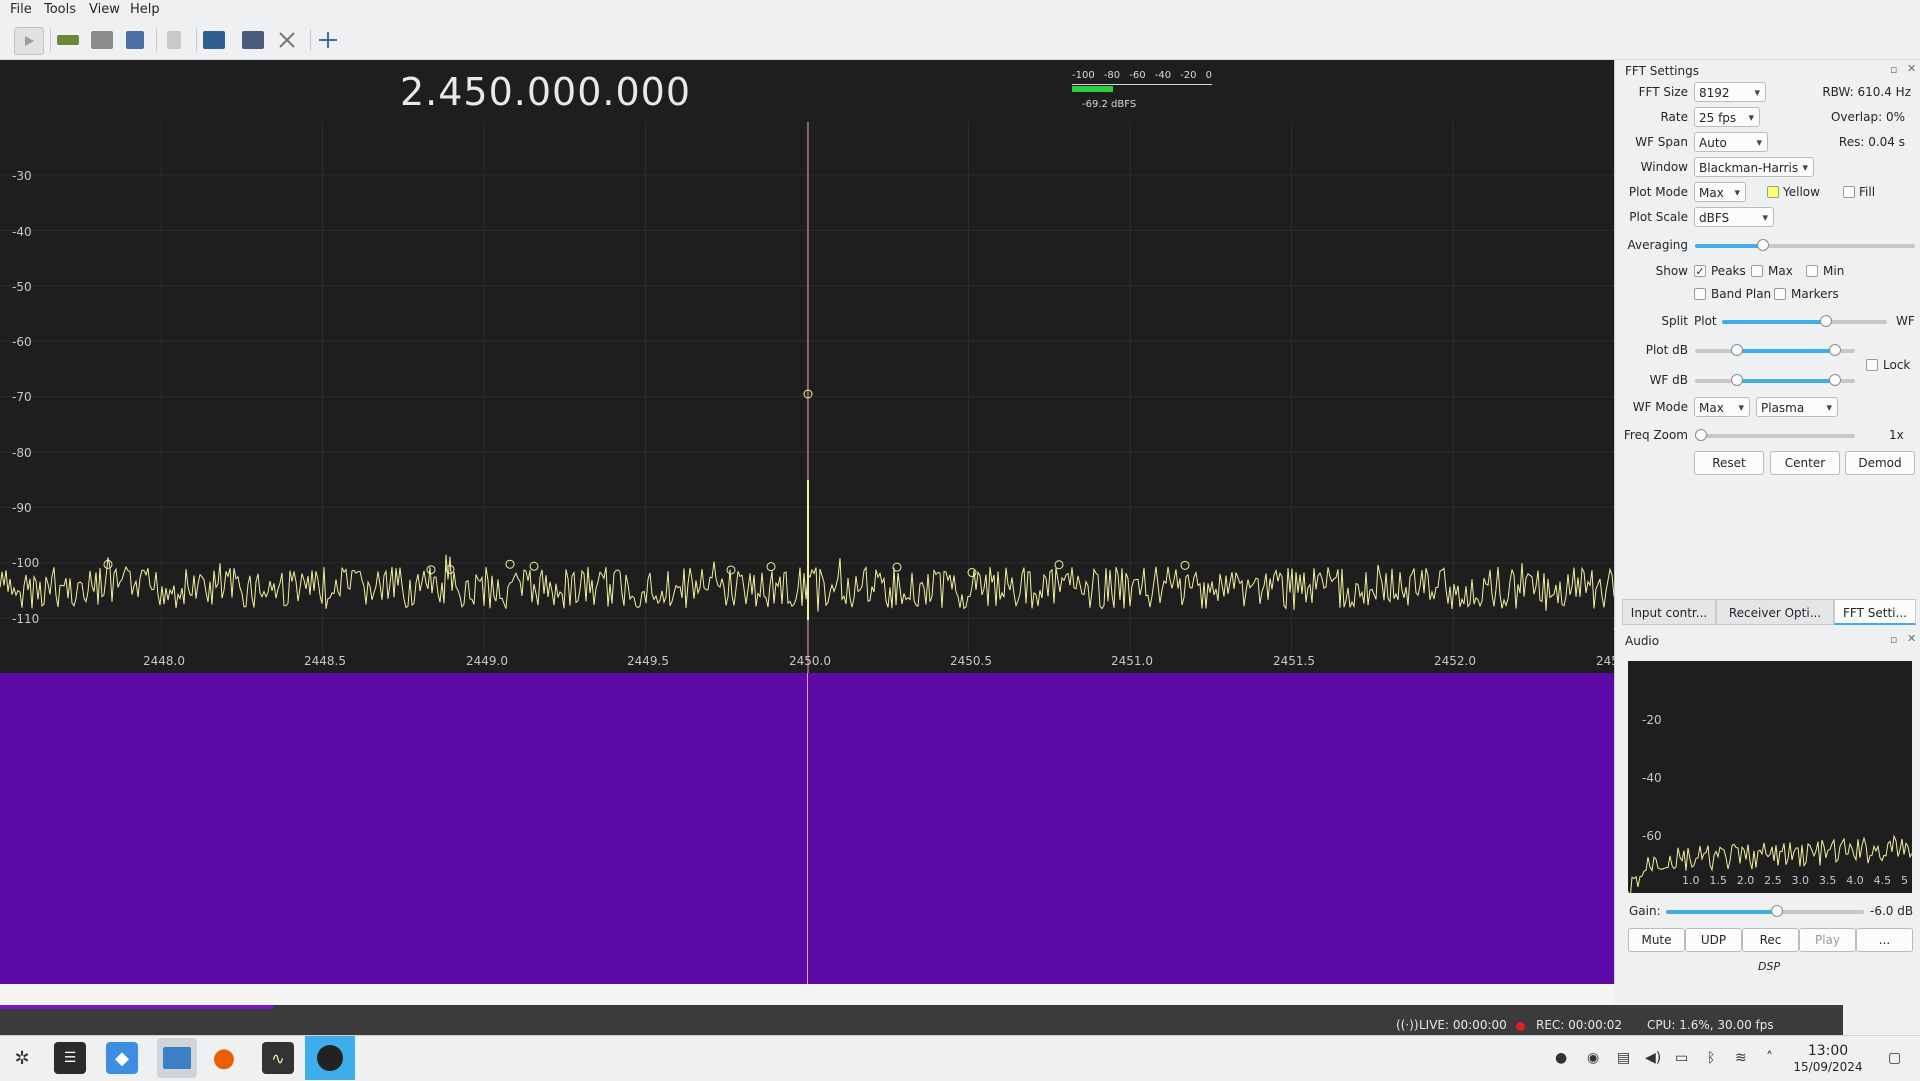 The height and width of the screenshot is (1081, 1920). Describe the element at coordinates (22, 1058) in the screenshot. I see `app-launcher-icon: ✲` at that location.